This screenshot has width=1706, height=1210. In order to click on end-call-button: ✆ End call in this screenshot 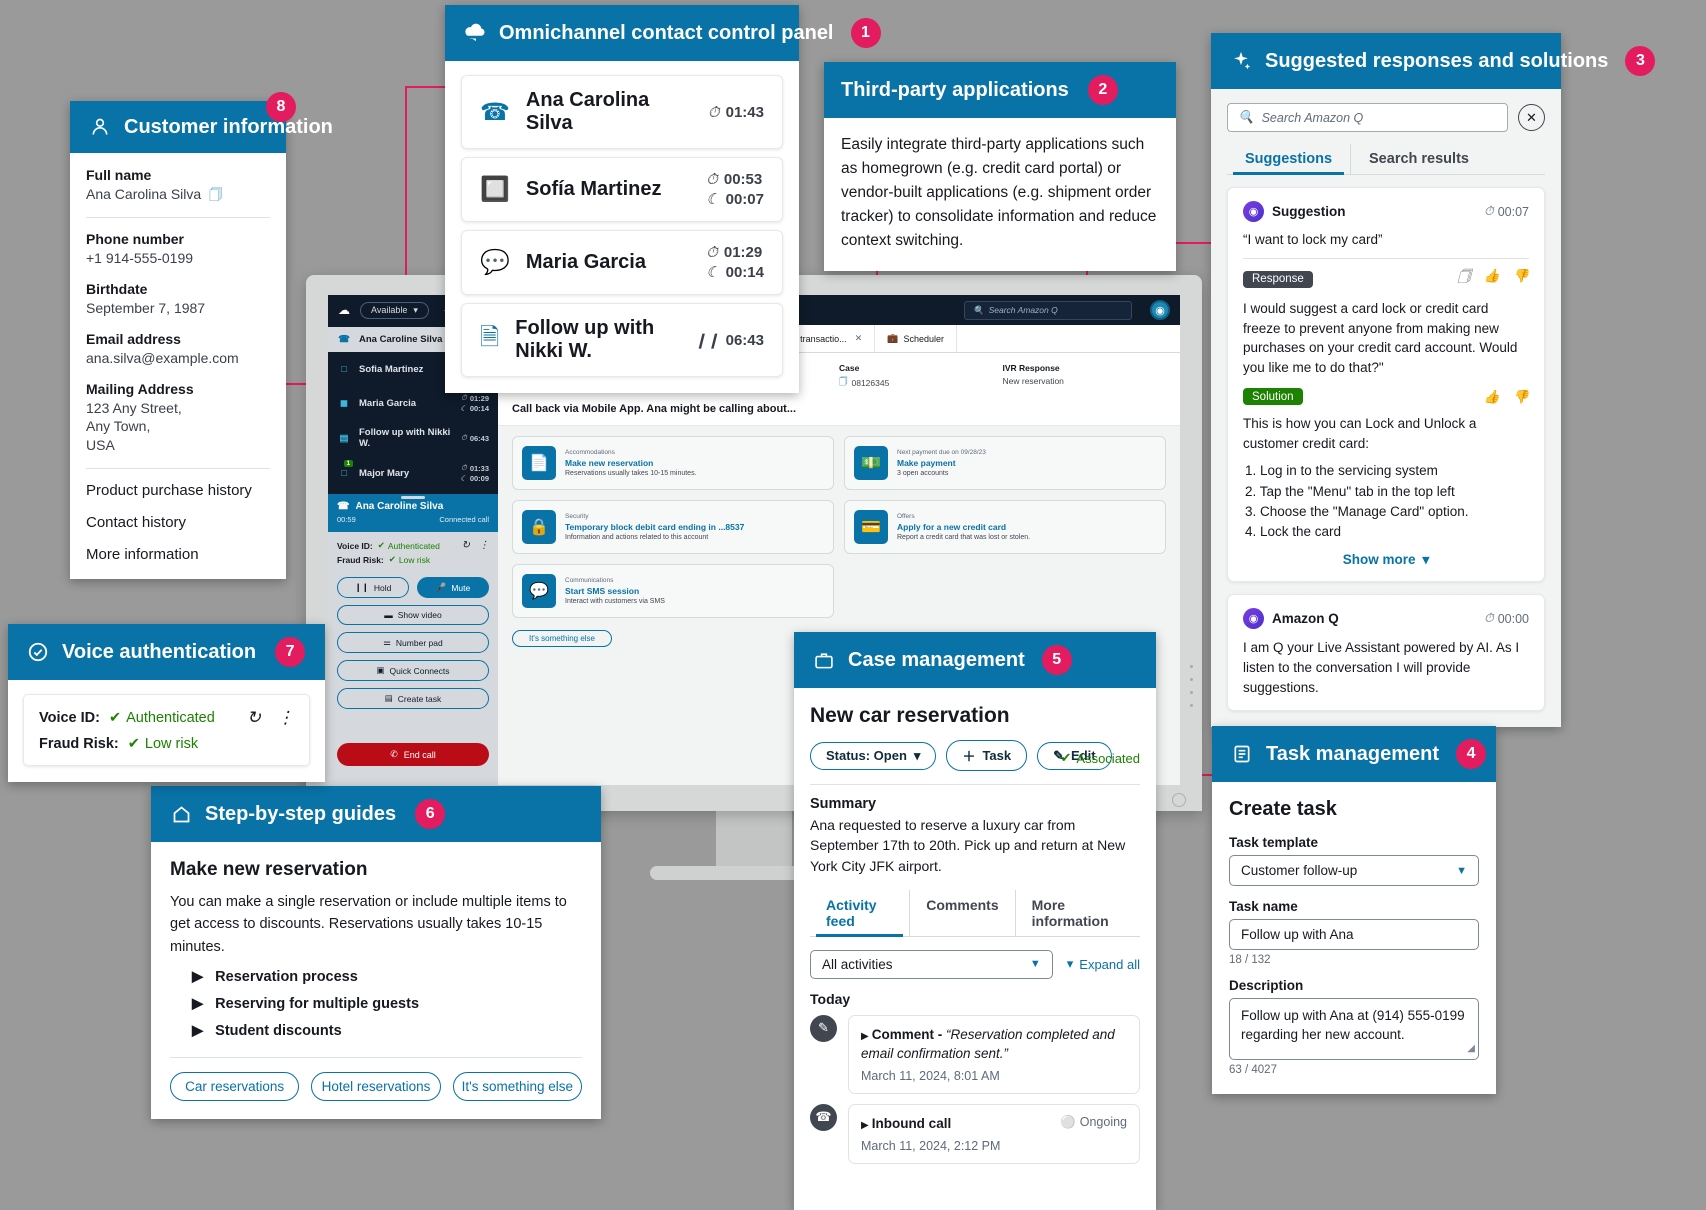, I will do `click(413, 754)`.